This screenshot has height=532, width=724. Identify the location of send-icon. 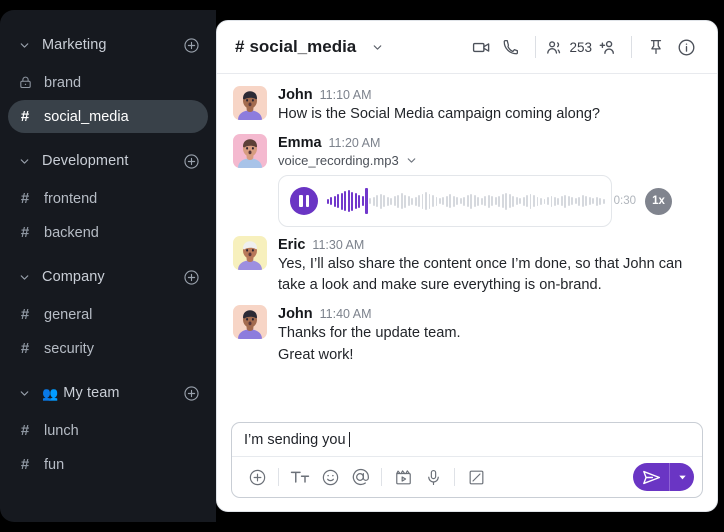
(651, 477).